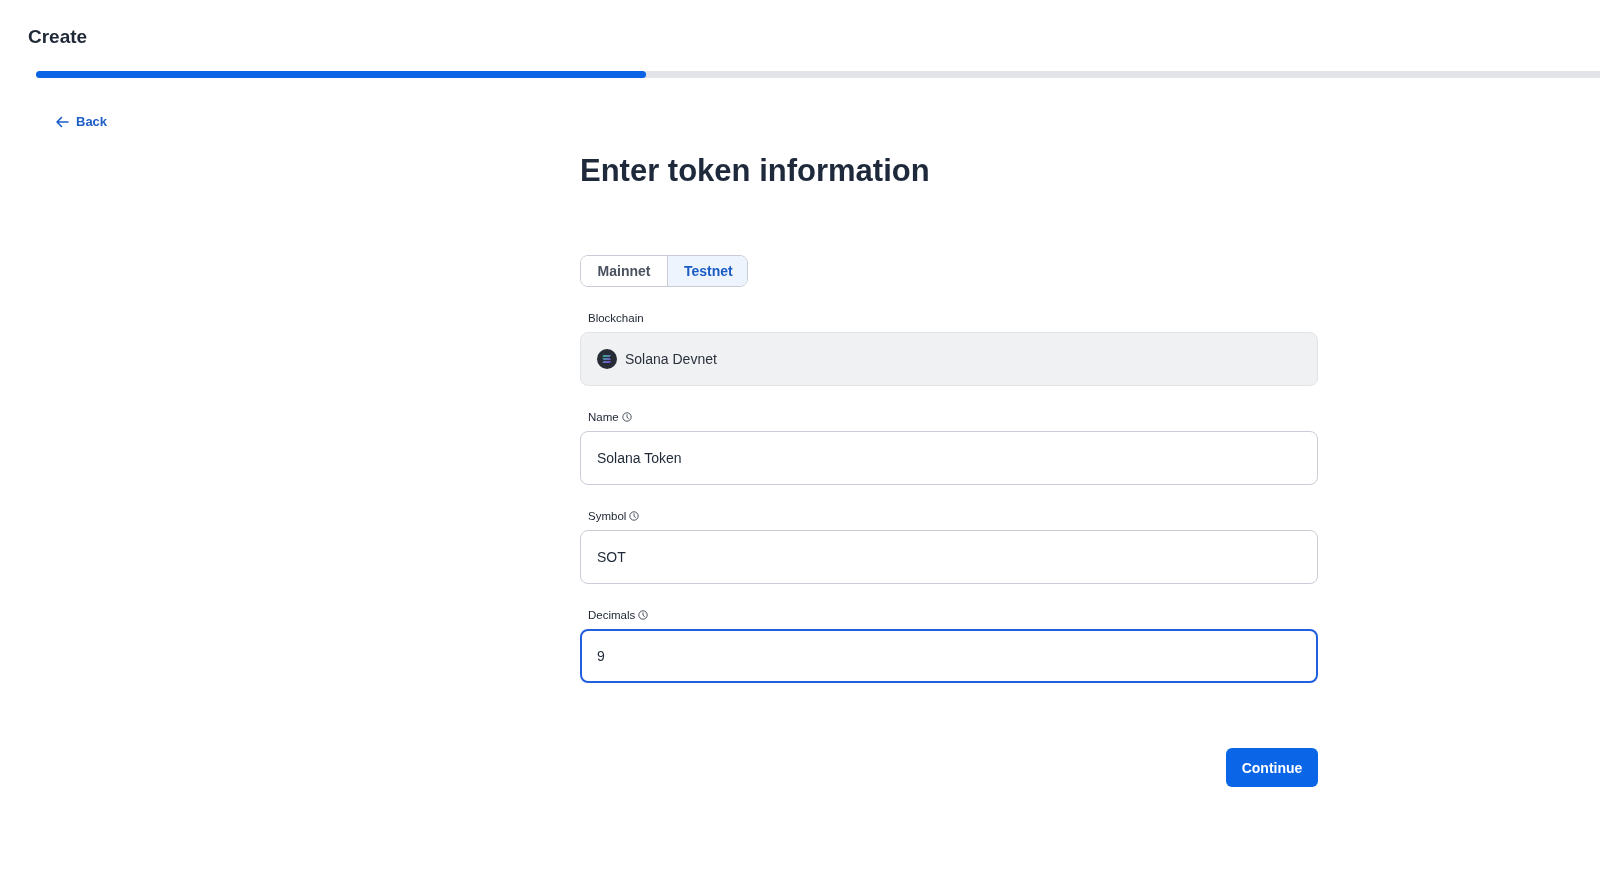  I want to click on input-field: Solana Token, so click(949, 458).